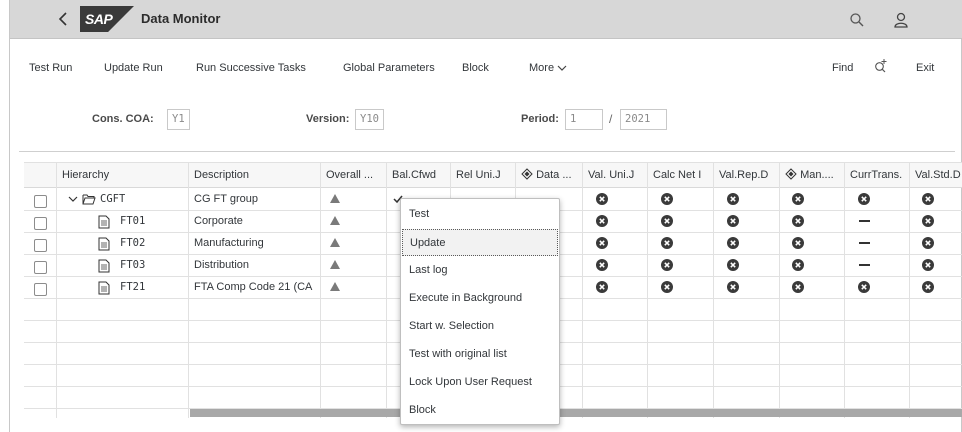 Image resolution: width=962 pixels, height=432 pixels. Describe the element at coordinates (255, 175) in the screenshot. I see `col-description: Description` at that location.